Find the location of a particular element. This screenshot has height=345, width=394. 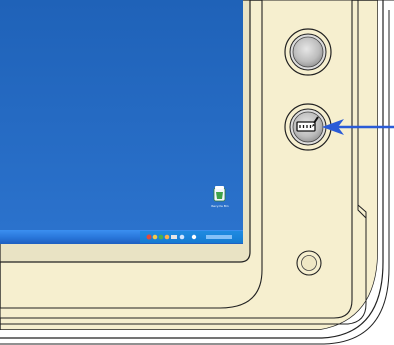

keyboard-icon is located at coordinates (174, 237).